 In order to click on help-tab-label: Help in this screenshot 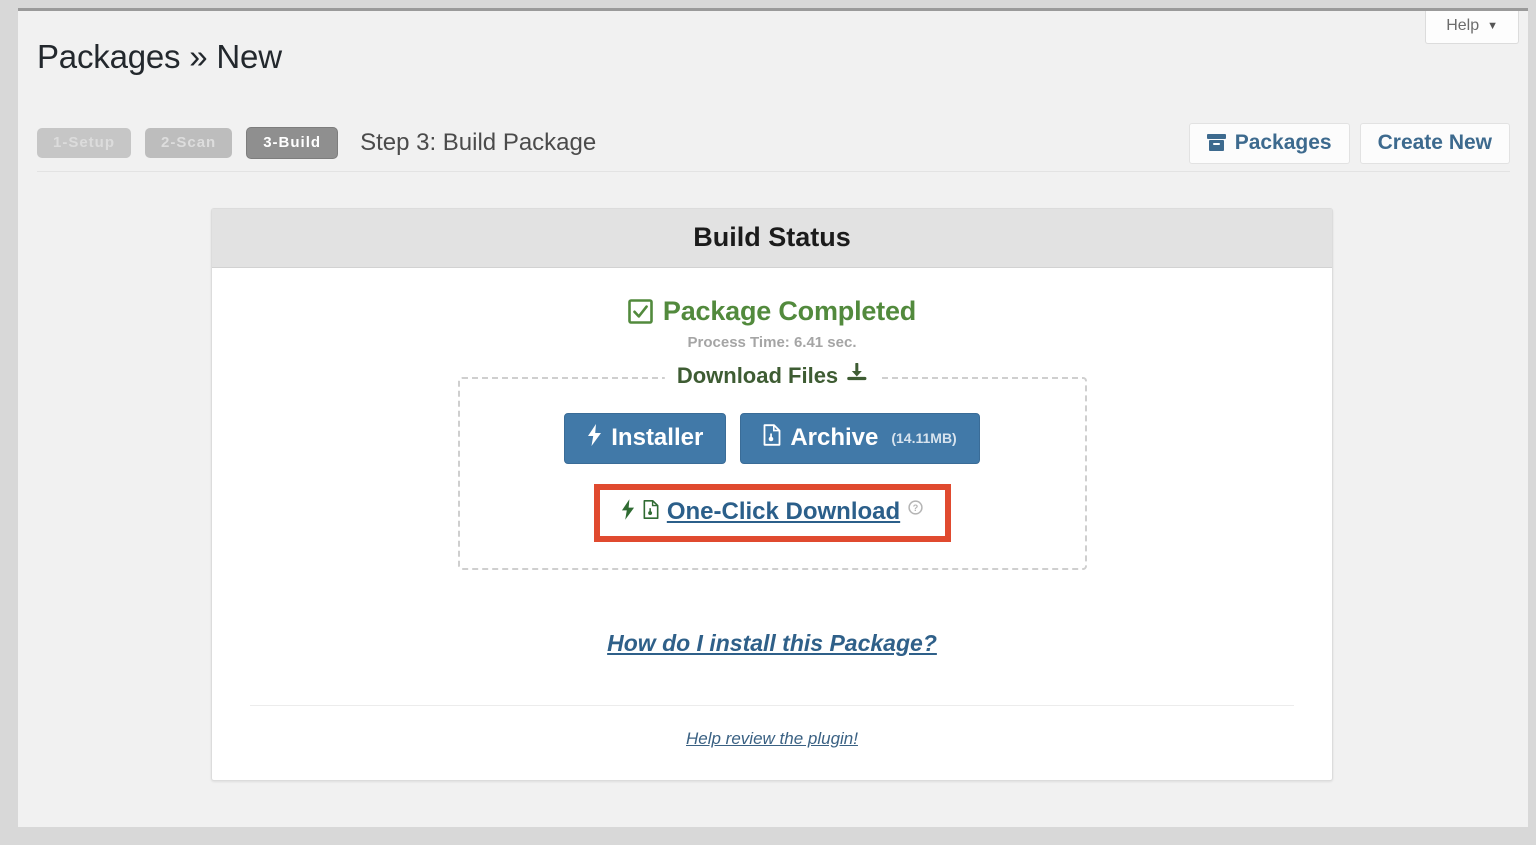, I will do `click(1463, 25)`.